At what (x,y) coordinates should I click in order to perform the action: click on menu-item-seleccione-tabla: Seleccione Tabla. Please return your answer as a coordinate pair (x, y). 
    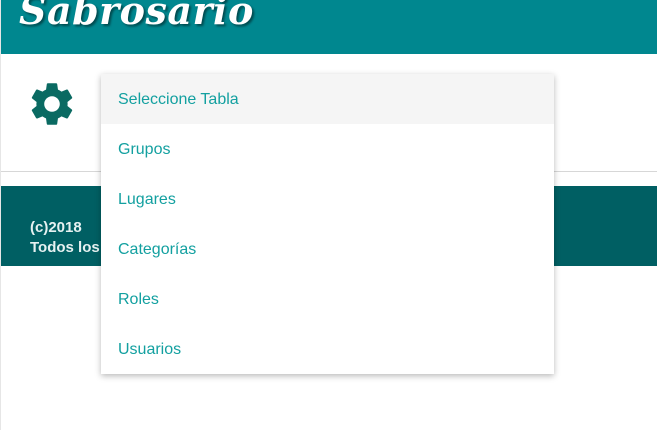
    Looking at the image, I should click on (327, 99).